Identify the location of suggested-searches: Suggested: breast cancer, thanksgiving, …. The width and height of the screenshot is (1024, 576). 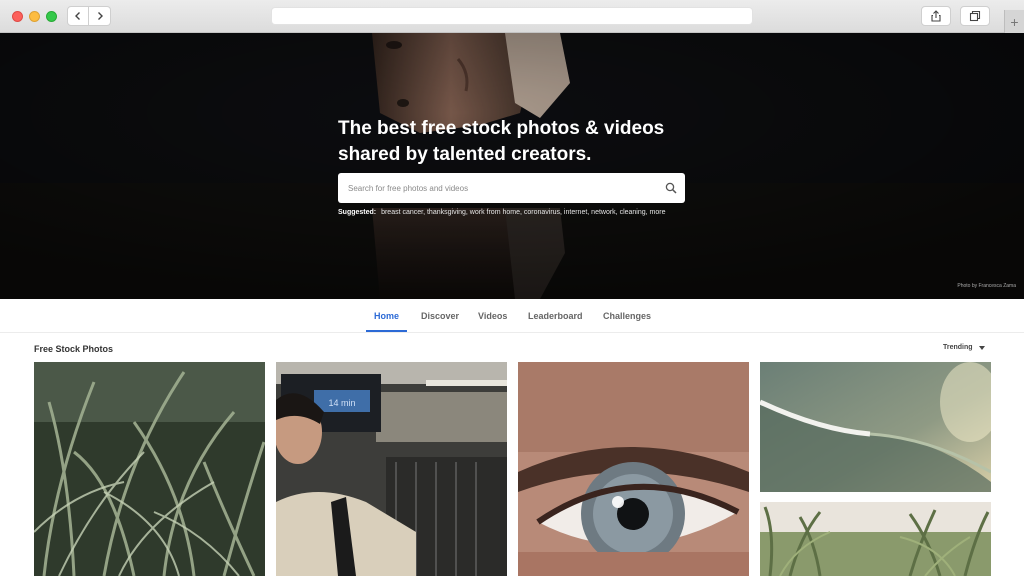
(502, 212).